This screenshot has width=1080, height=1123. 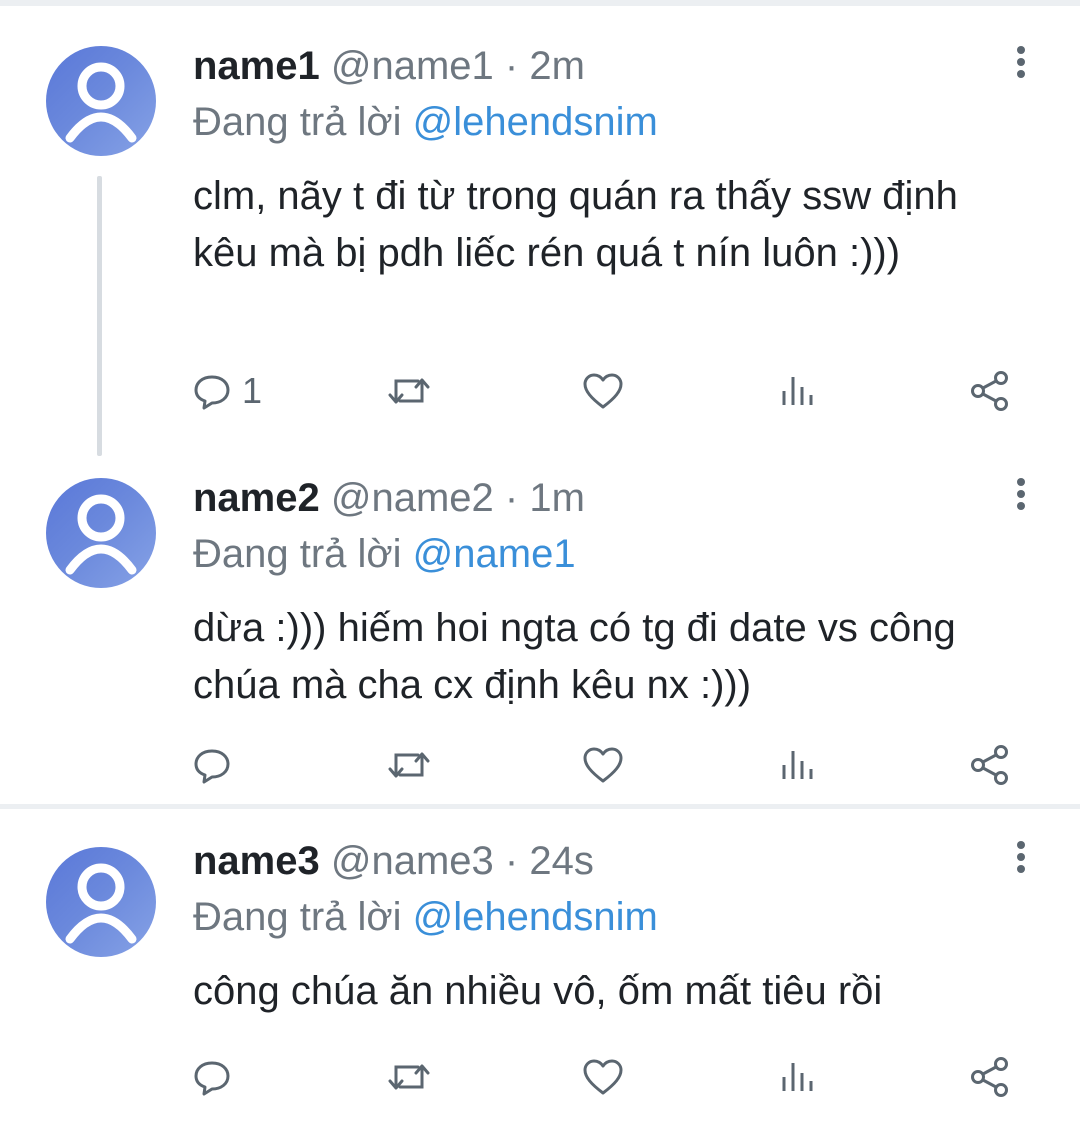 I want to click on tweet-header: name2 @name2 · 1m, so click(x=389, y=498).